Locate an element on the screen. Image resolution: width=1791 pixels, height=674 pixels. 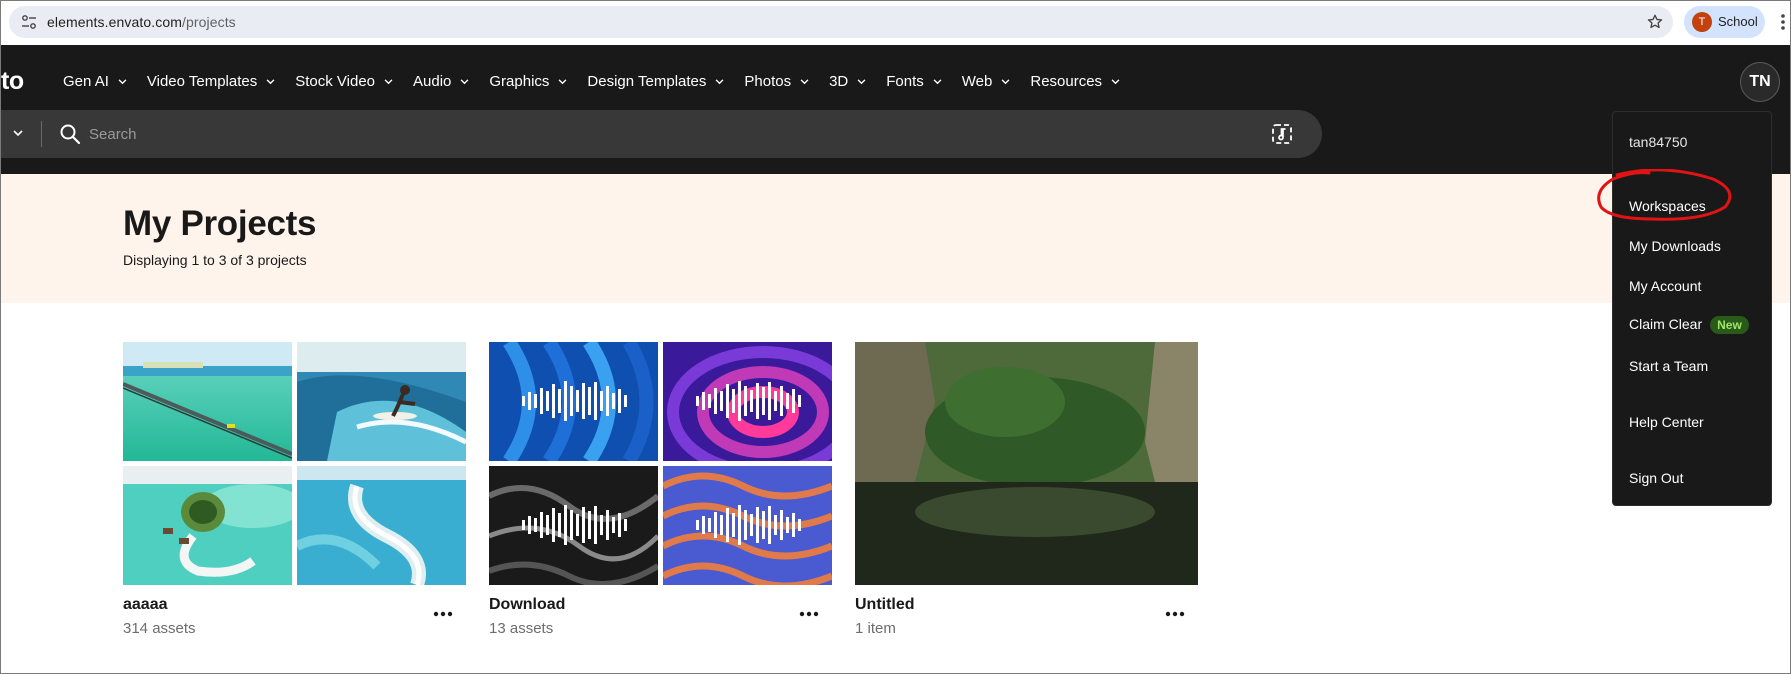
nav-item-web: Web is located at coordinates (986, 81).